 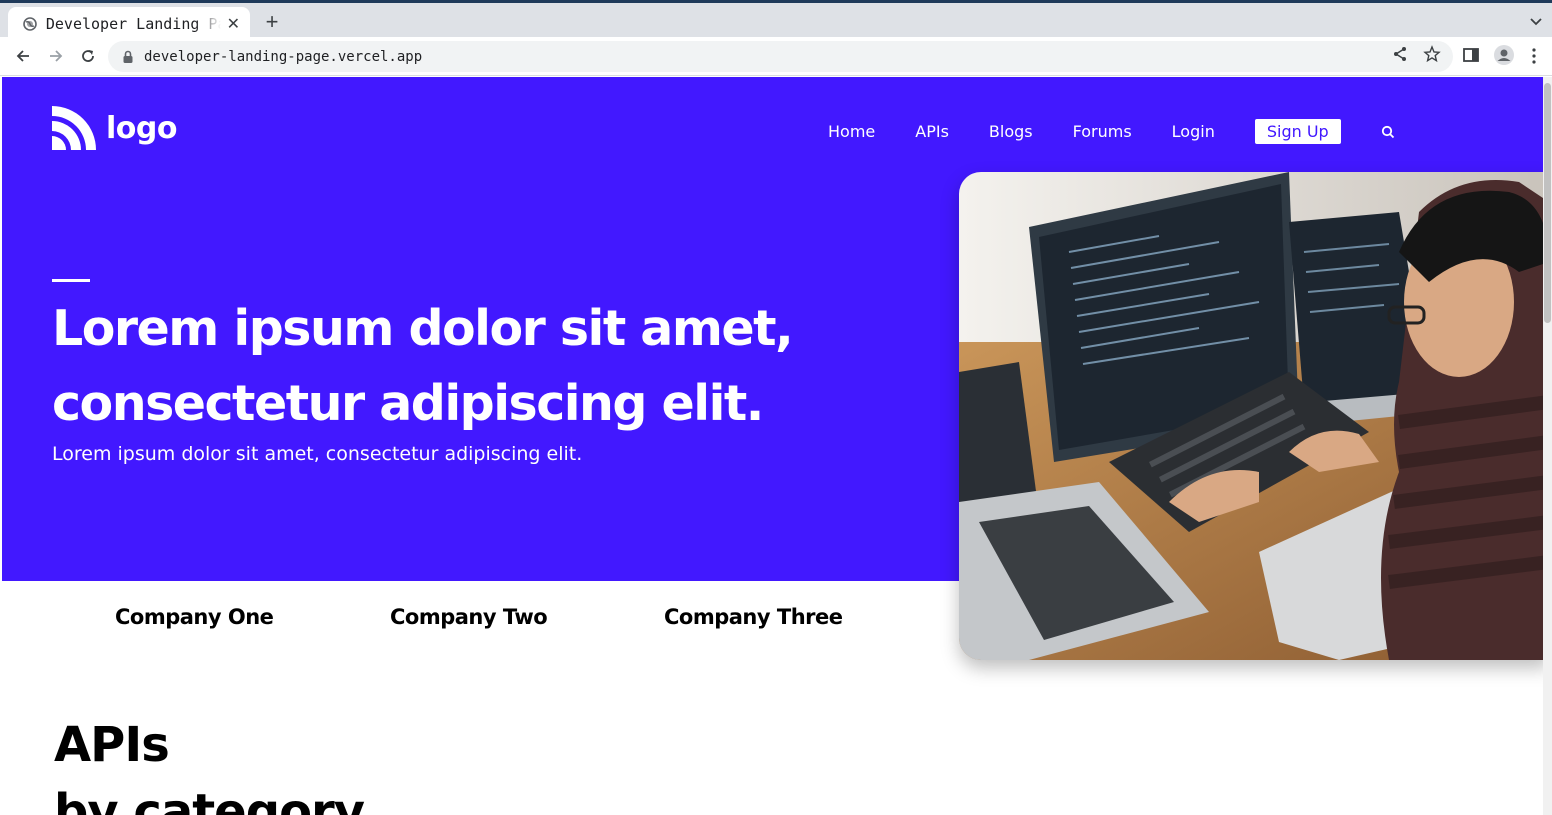 What do you see at coordinates (1400, 54) in the screenshot?
I see `share-icon` at bounding box center [1400, 54].